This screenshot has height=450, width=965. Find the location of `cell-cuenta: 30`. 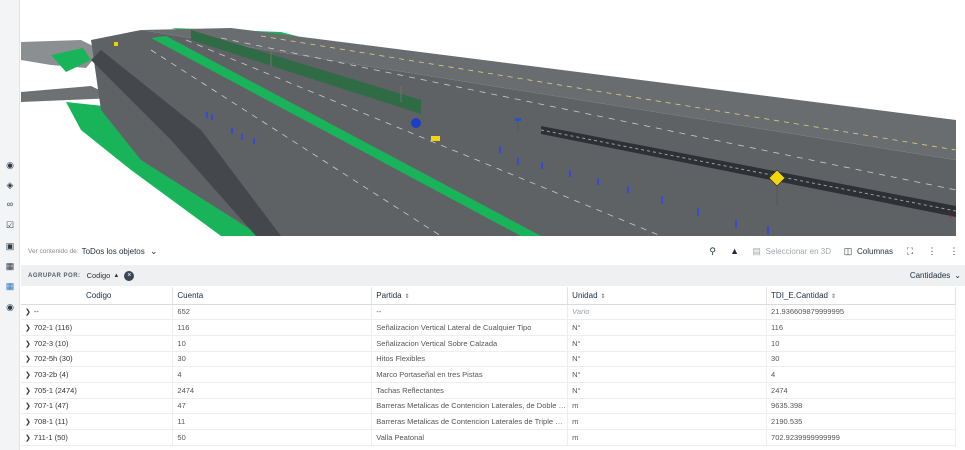

cell-cuenta: 30 is located at coordinates (272, 359).